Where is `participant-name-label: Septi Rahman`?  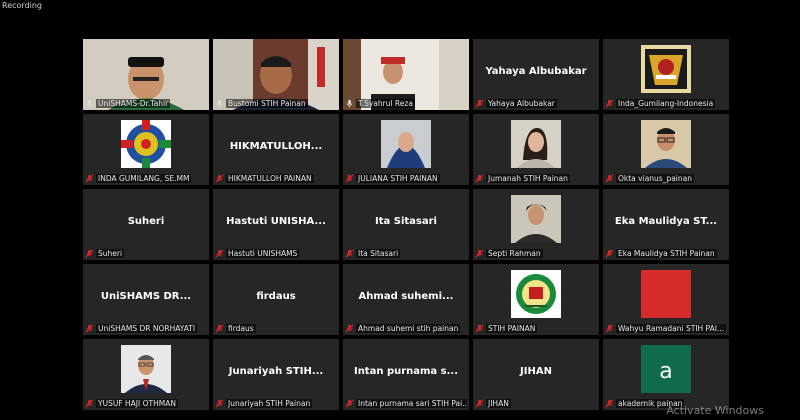 participant-name-label: Septi Rahman is located at coordinates (536, 253).